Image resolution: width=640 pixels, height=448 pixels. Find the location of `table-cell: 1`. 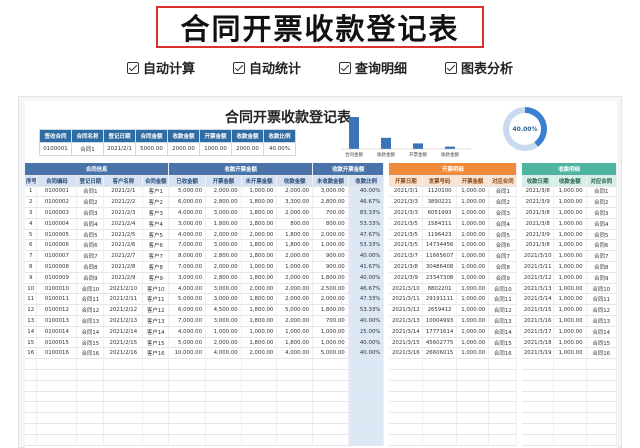

table-cell: 1 is located at coordinates (31, 192).